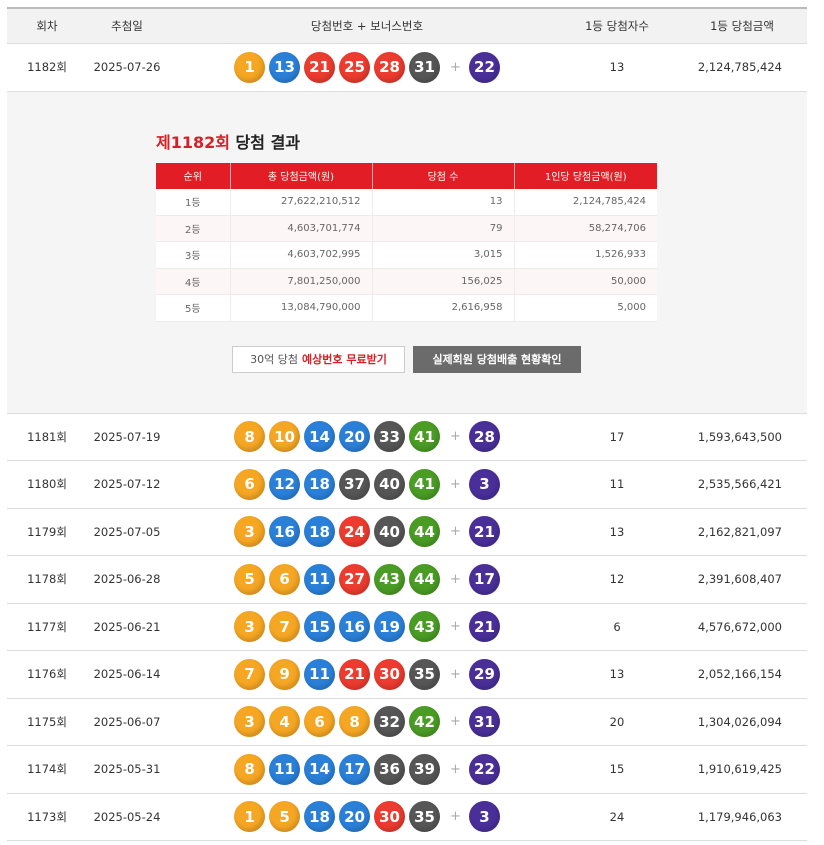 Image resolution: width=824 pixels, height=845 pixels. I want to click on draw-numbers: 1 5 18 20 30 35 +3, so click(367, 817).